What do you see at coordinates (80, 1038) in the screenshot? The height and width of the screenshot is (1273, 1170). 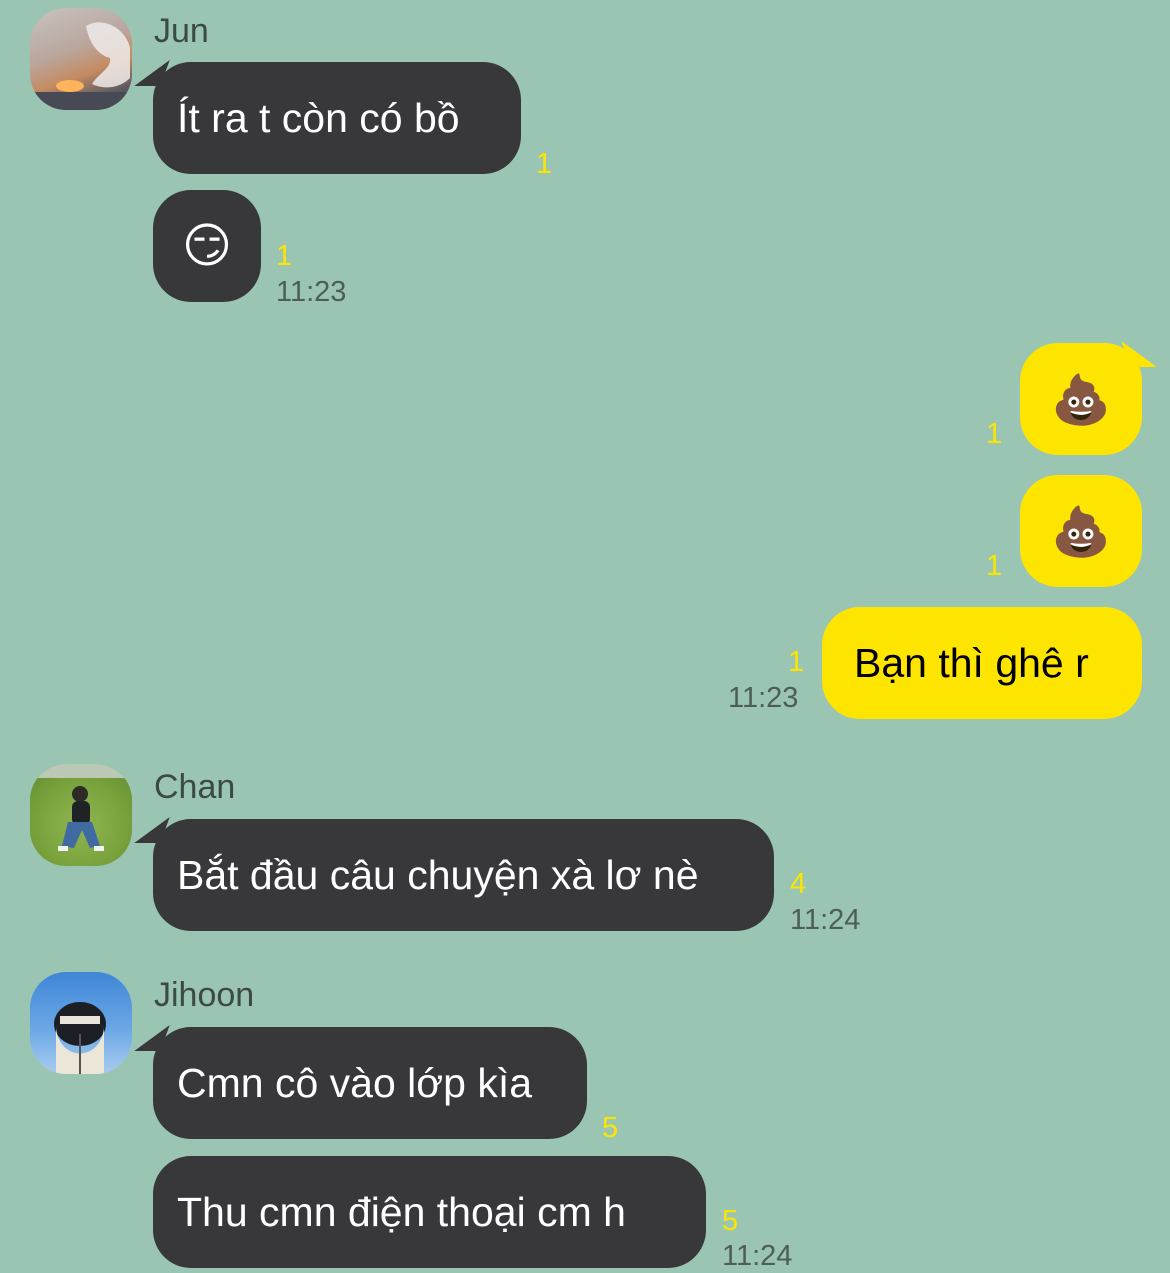 I see `masked-person-sky-photo-icon` at bounding box center [80, 1038].